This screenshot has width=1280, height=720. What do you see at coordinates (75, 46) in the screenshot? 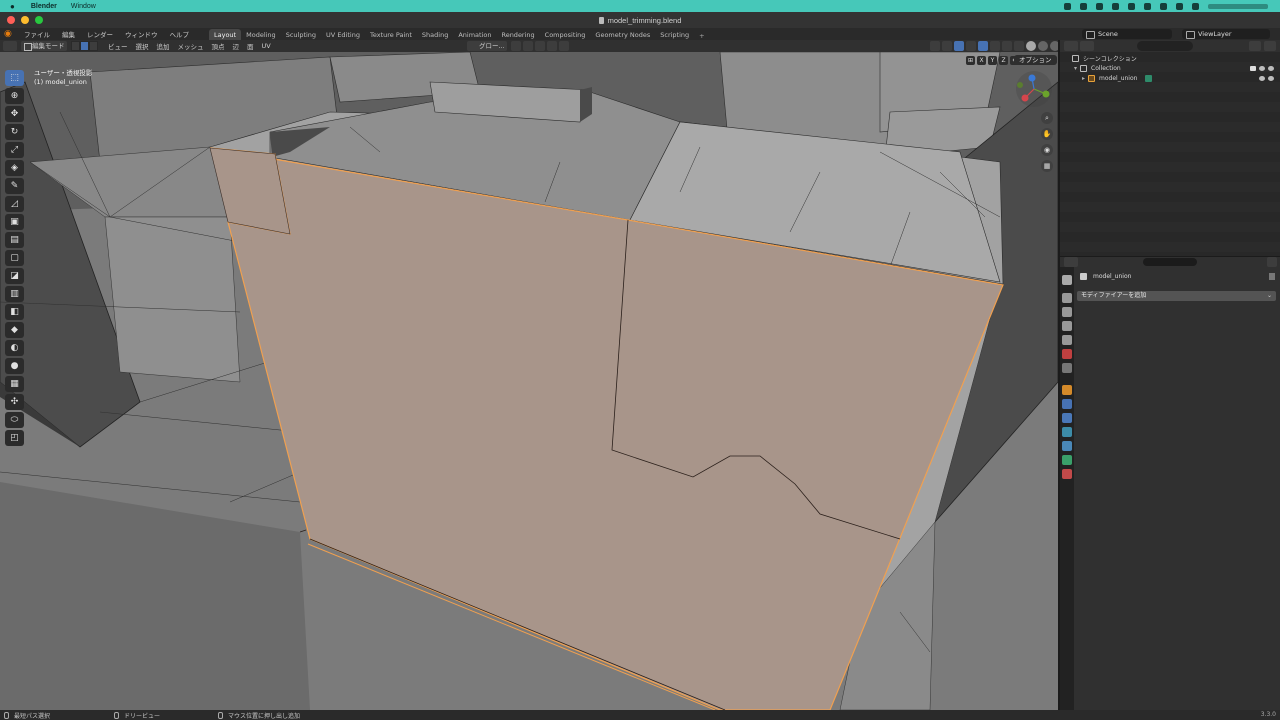
I see `vertex-select-icon` at bounding box center [75, 46].